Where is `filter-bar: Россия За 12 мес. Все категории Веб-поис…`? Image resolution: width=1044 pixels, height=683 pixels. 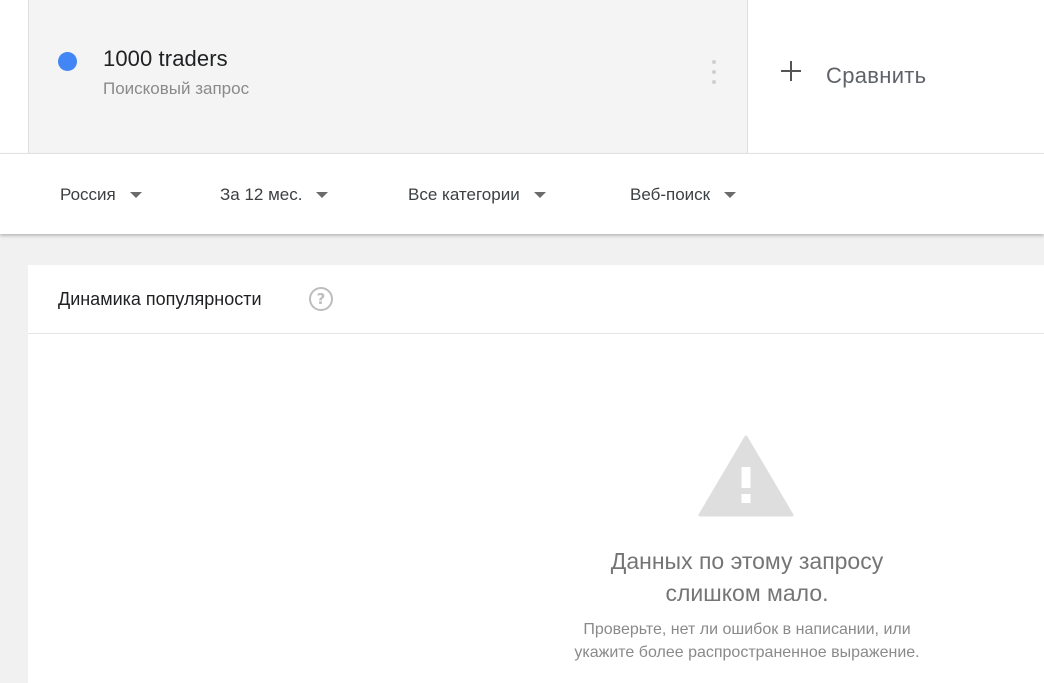
filter-bar: Россия За 12 мес. Все категории Веб-поис… is located at coordinates (522, 193).